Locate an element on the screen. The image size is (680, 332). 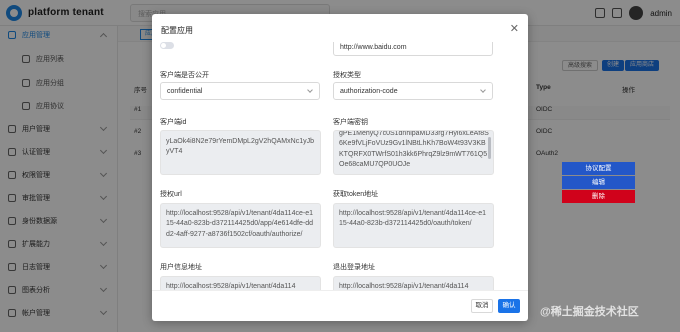
menu-item-edit: 编辑 is located at coordinates (598, 182).